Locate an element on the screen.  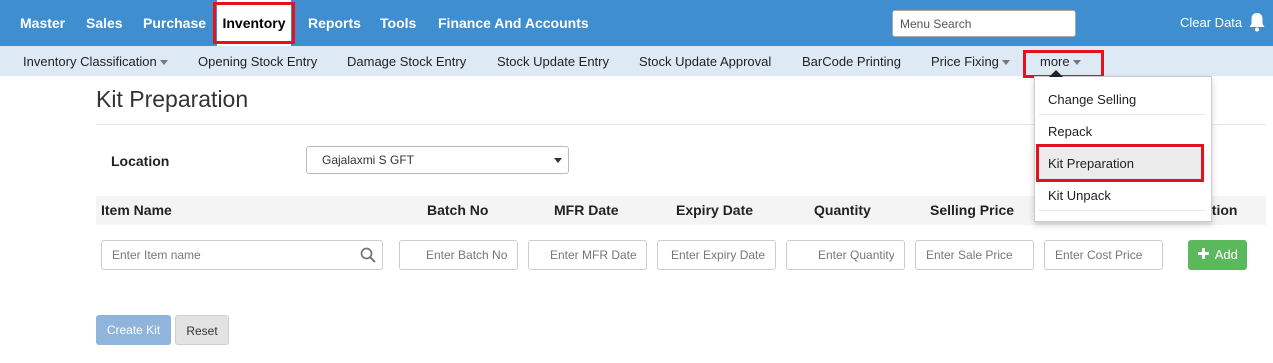
sub-nav-label: Price Fixing is located at coordinates (965, 61).